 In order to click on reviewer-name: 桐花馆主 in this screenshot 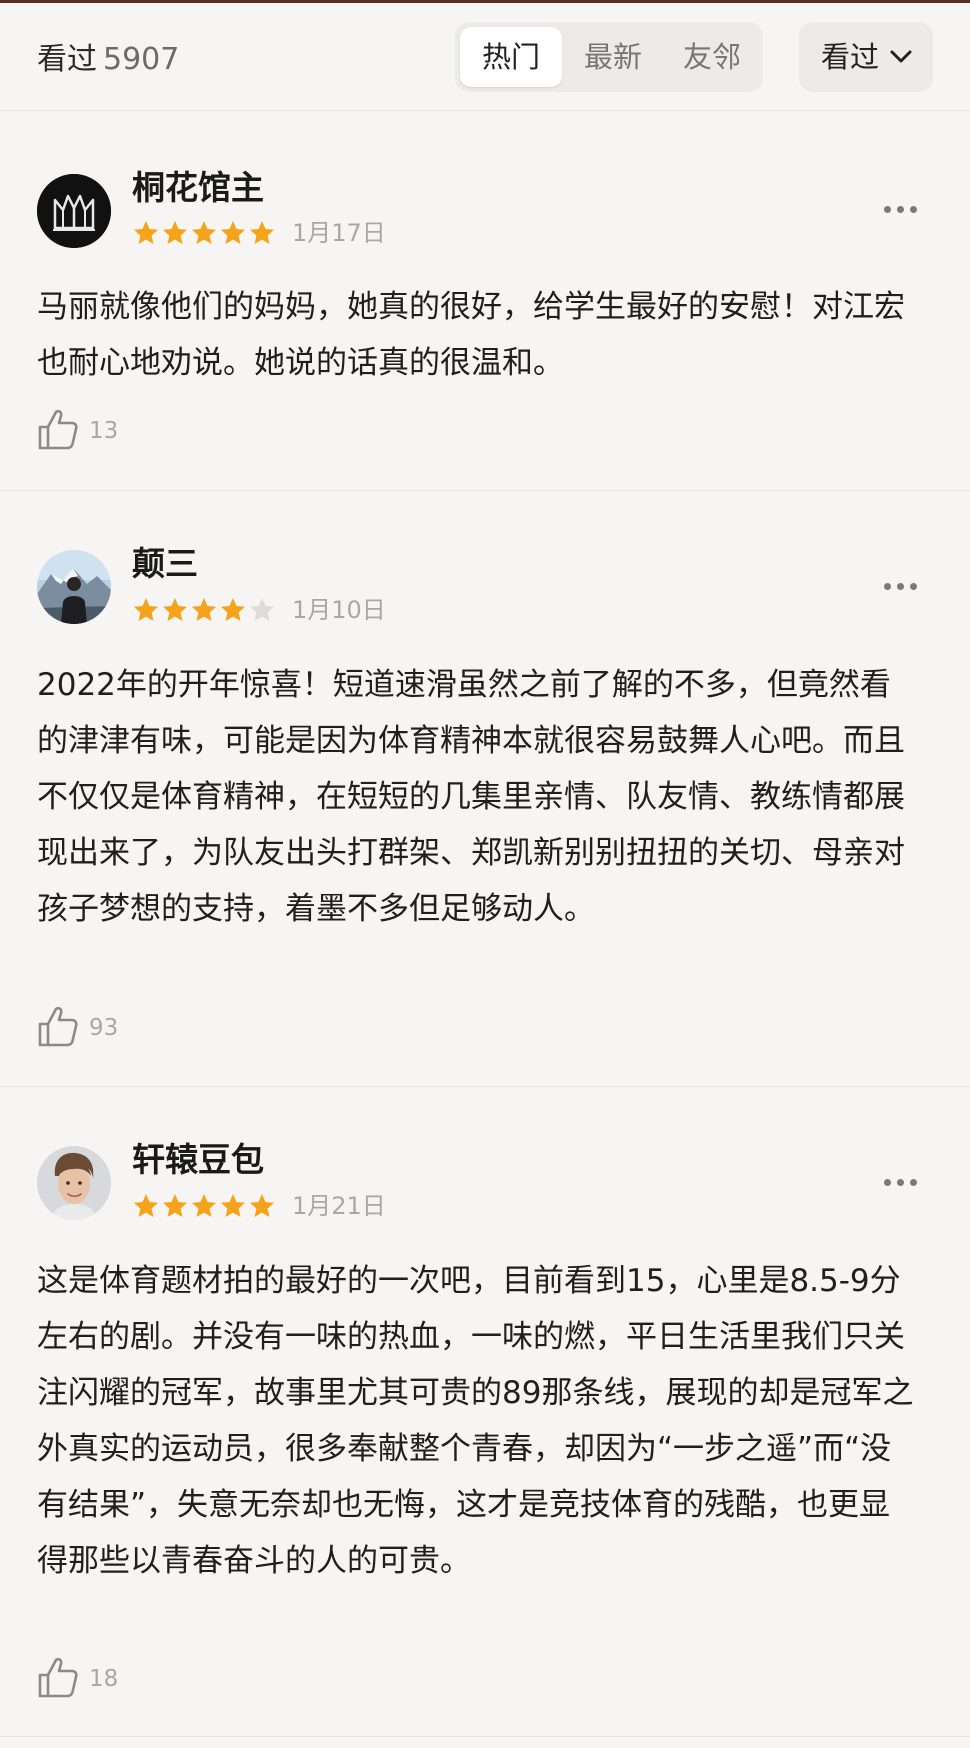, I will do `click(198, 188)`.